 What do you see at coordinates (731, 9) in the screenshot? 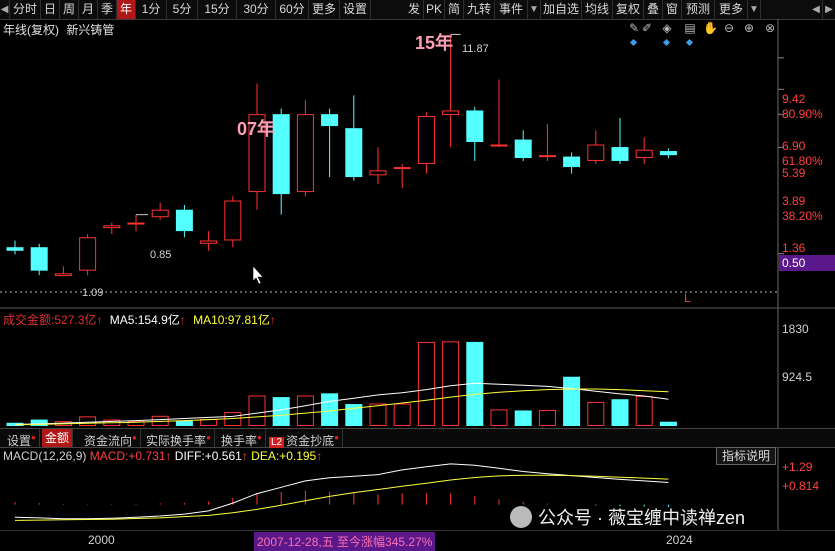
I see `more-button: 更多` at bounding box center [731, 9].